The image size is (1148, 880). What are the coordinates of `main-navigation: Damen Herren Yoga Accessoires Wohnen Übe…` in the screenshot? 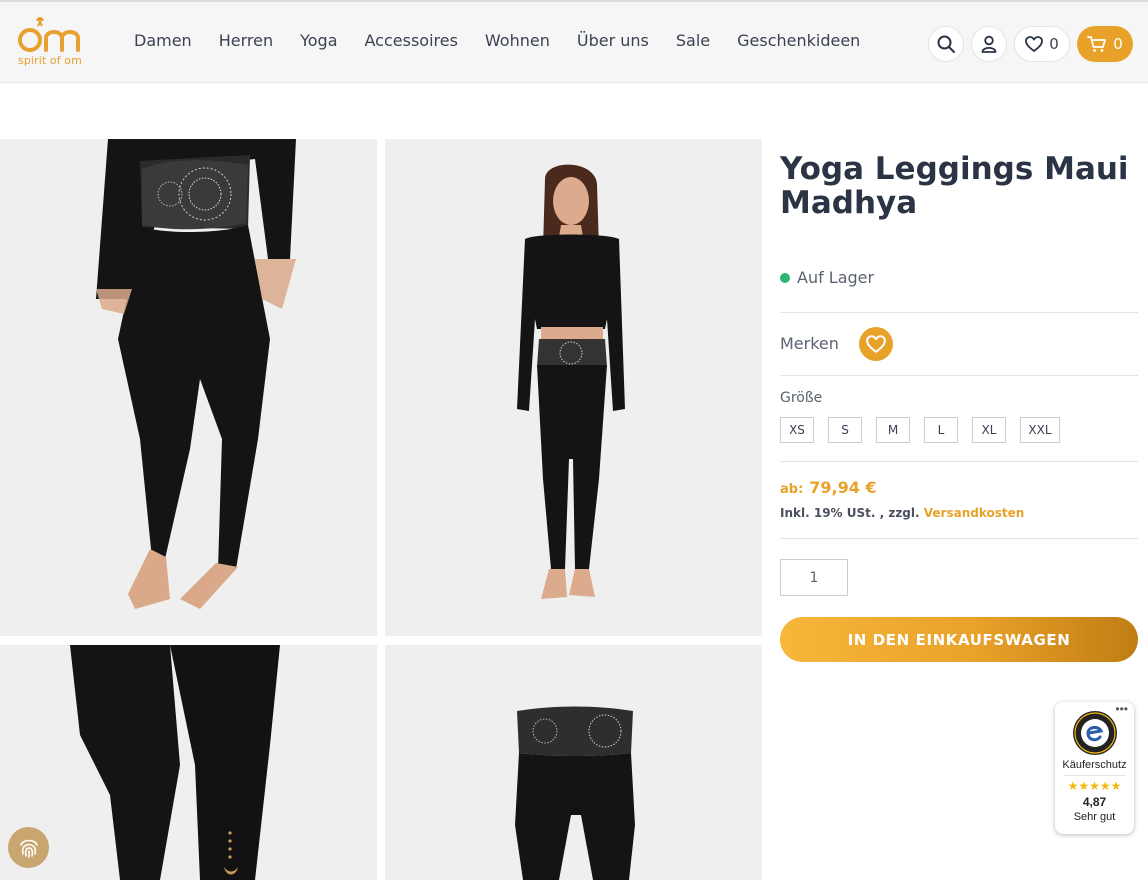 It's located at (510, 40).